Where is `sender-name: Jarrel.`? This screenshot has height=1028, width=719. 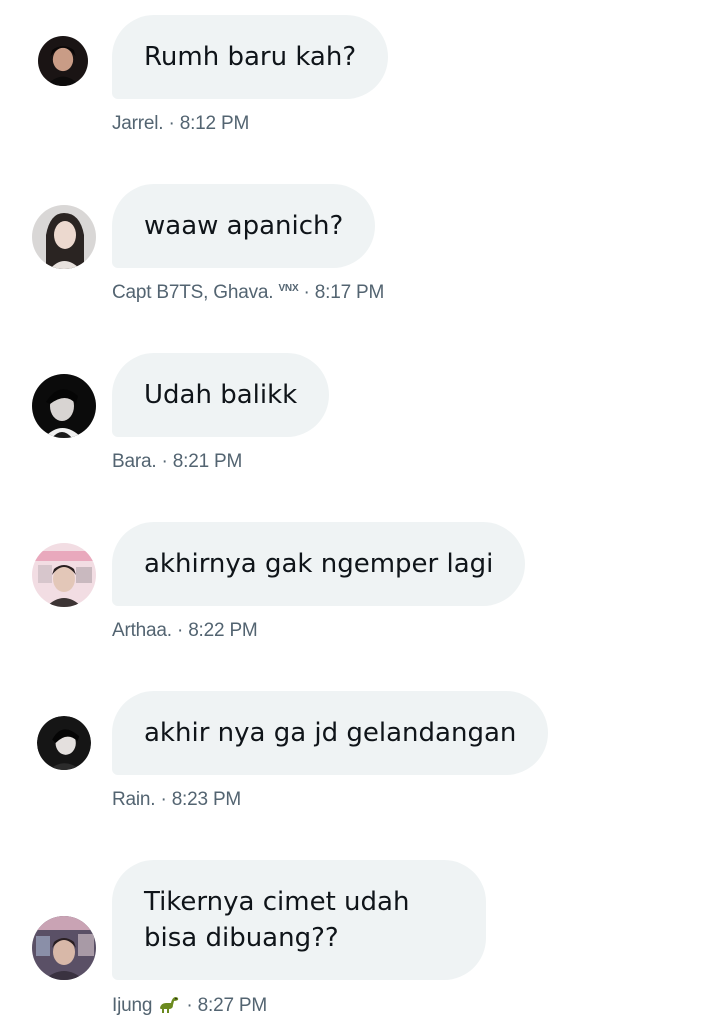 sender-name: Jarrel. is located at coordinates (138, 123).